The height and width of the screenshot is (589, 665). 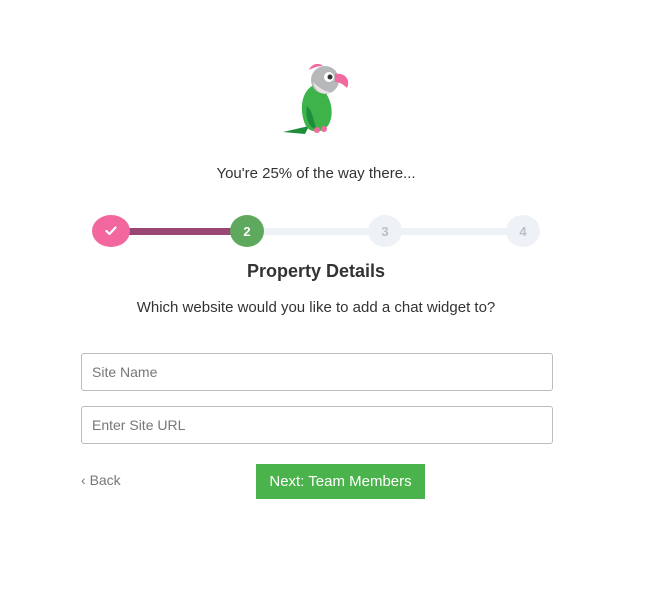 What do you see at coordinates (317, 425) in the screenshot?
I see `site-url-input` at bounding box center [317, 425].